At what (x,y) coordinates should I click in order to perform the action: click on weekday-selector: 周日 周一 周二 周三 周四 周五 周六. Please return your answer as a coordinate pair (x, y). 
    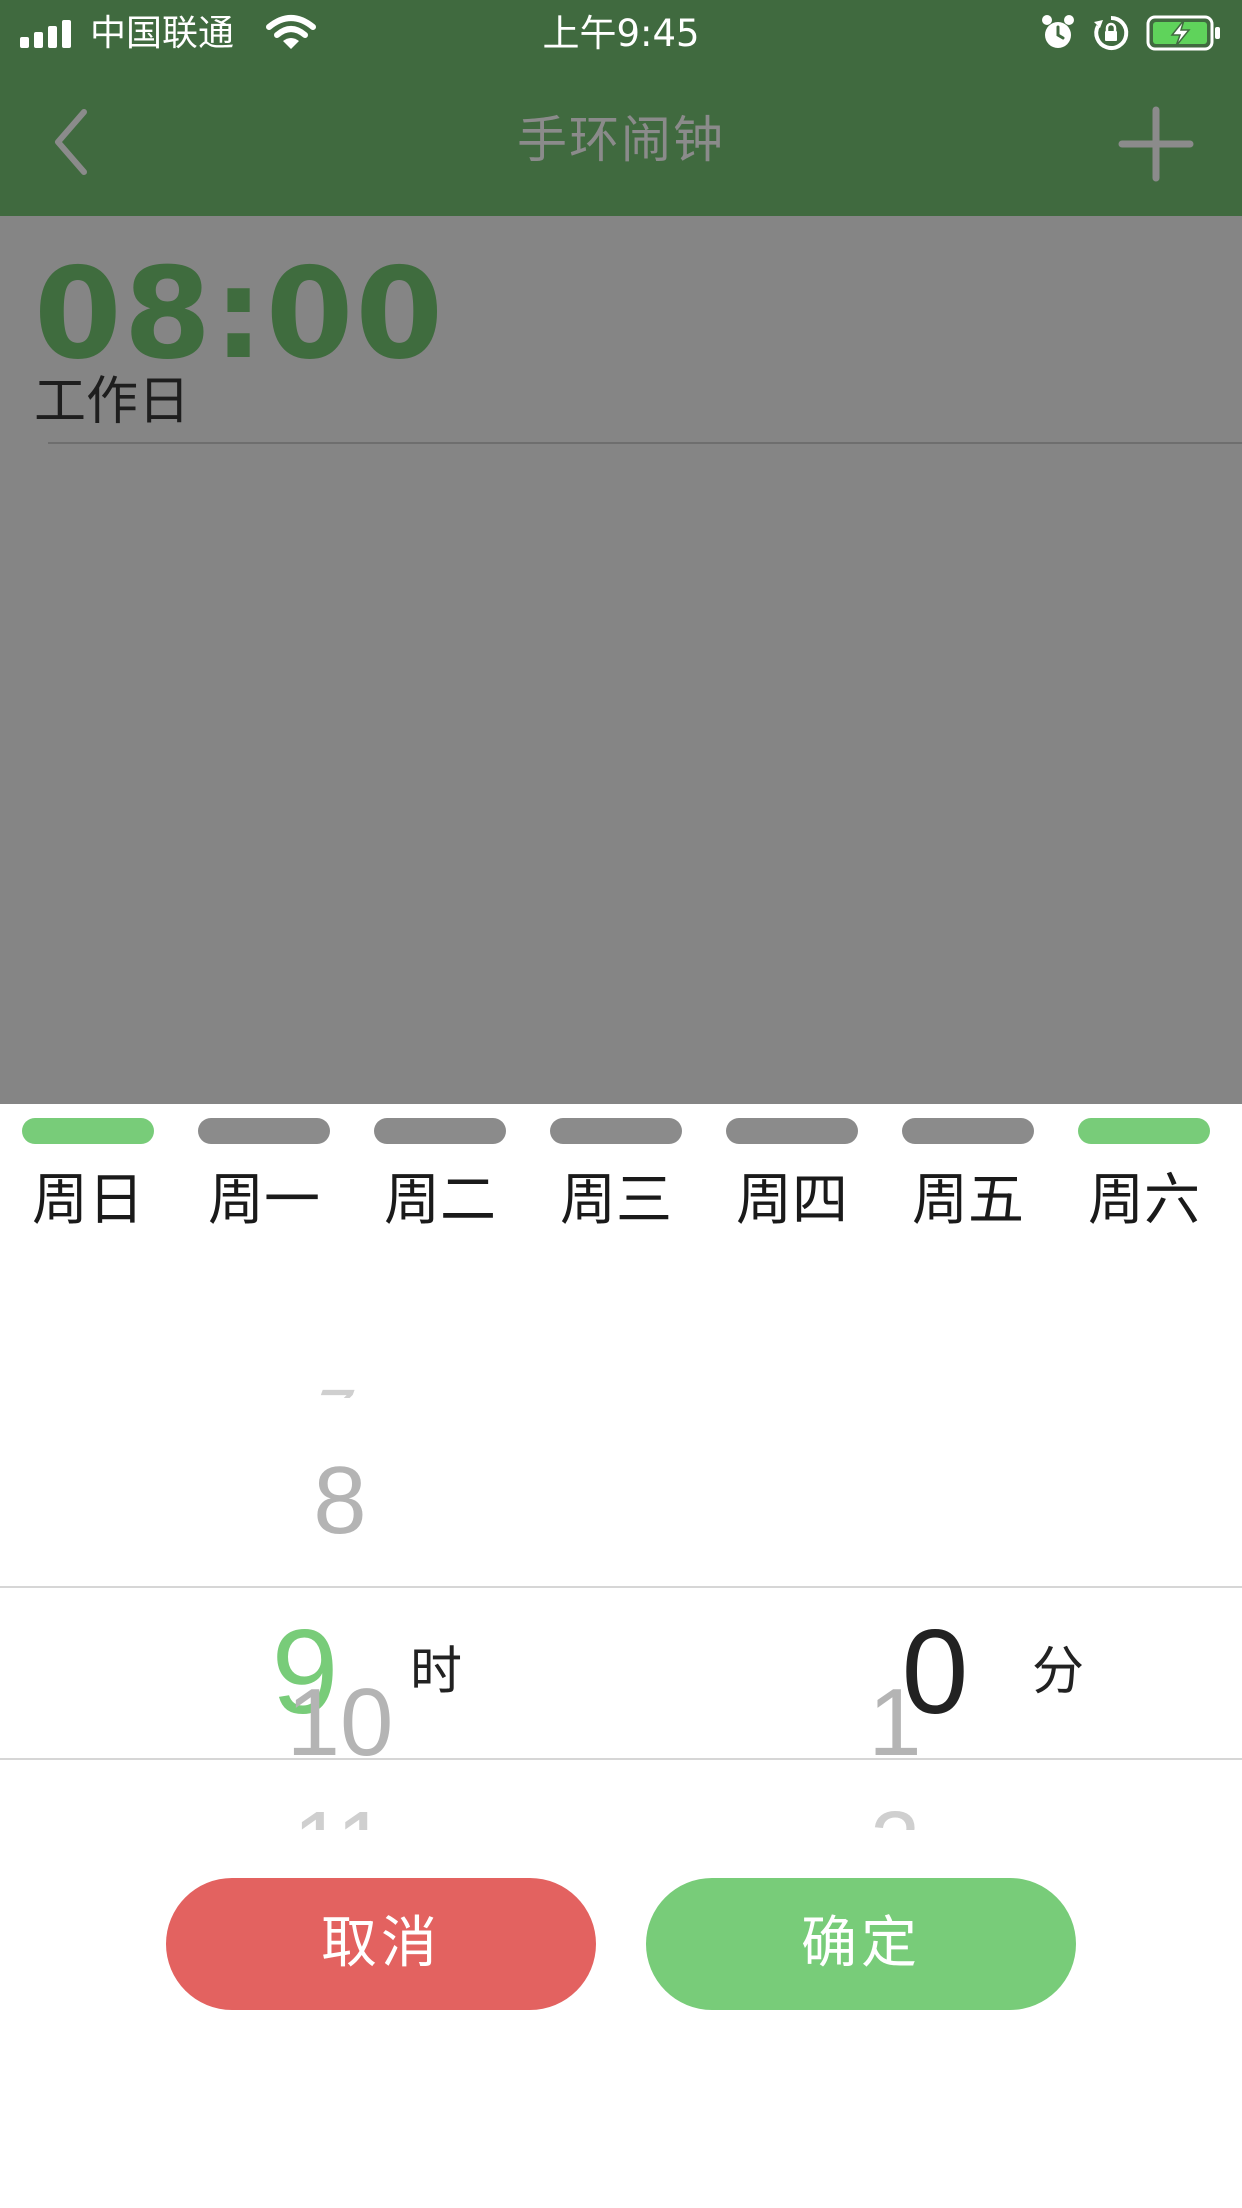
    Looking at the image, I should click on (621, 1182).